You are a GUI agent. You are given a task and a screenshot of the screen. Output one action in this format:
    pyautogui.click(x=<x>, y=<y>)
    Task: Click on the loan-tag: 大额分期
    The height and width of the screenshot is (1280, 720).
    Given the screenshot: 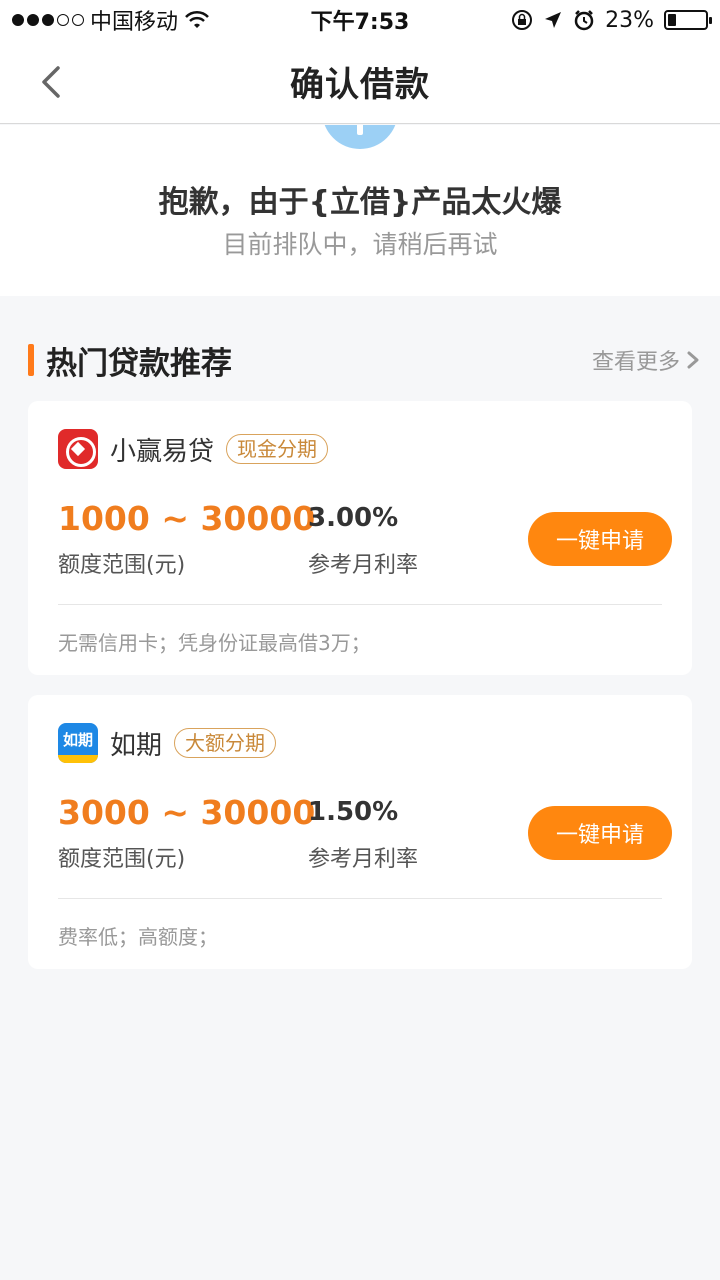 What is the action you would take?
    pyautogui.click(x=225, y=743)
    